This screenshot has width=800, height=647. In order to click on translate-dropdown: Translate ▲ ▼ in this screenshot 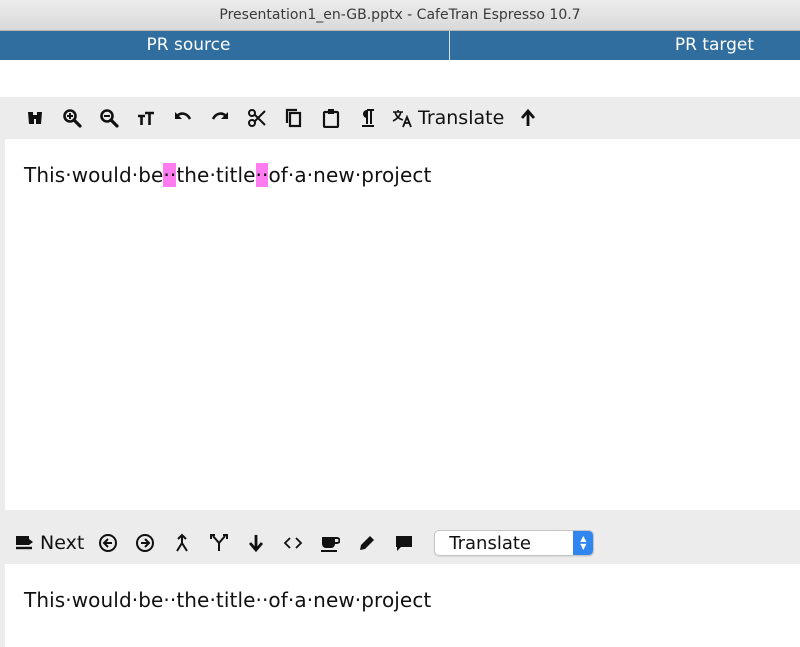, I will do `click(514, 543)`.